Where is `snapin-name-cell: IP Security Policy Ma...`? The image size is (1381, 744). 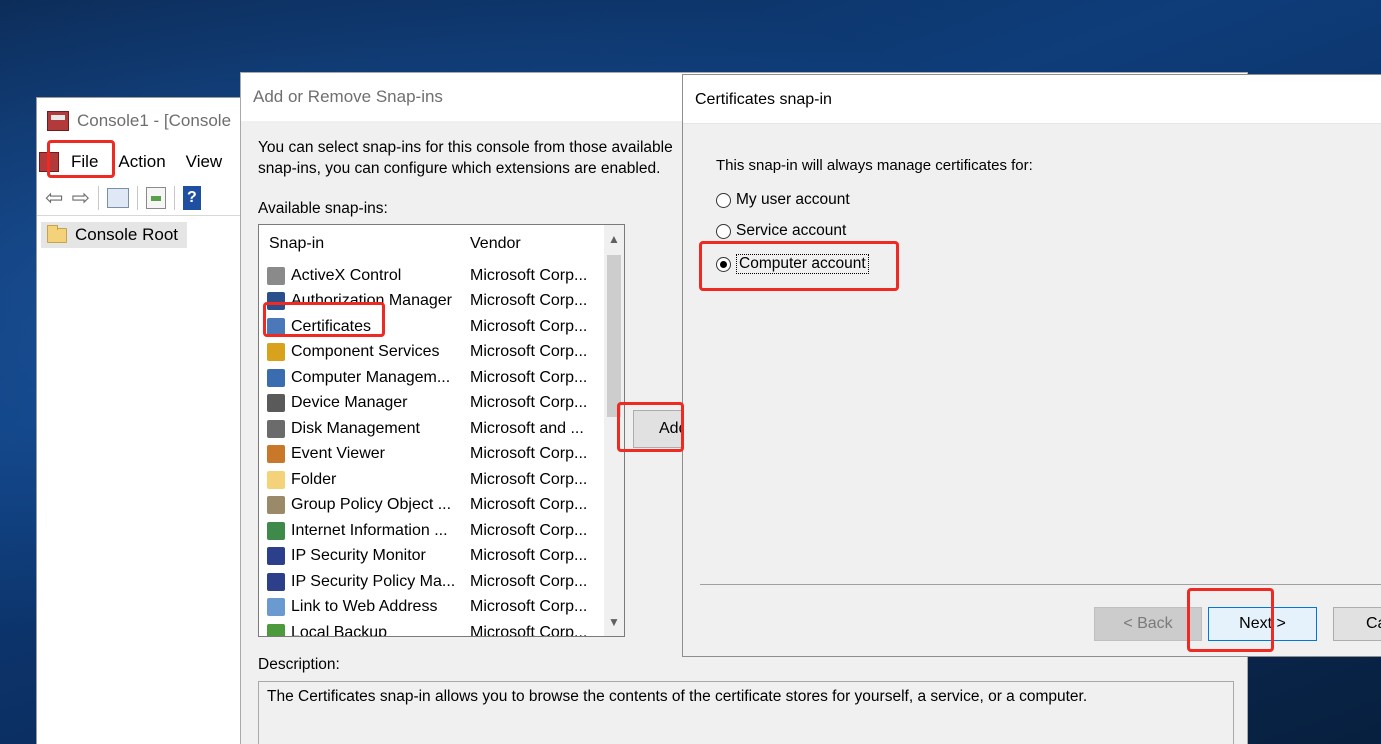 snapin-name-cell: IP Security Policy Ma... is located at coordinates (360, 581).